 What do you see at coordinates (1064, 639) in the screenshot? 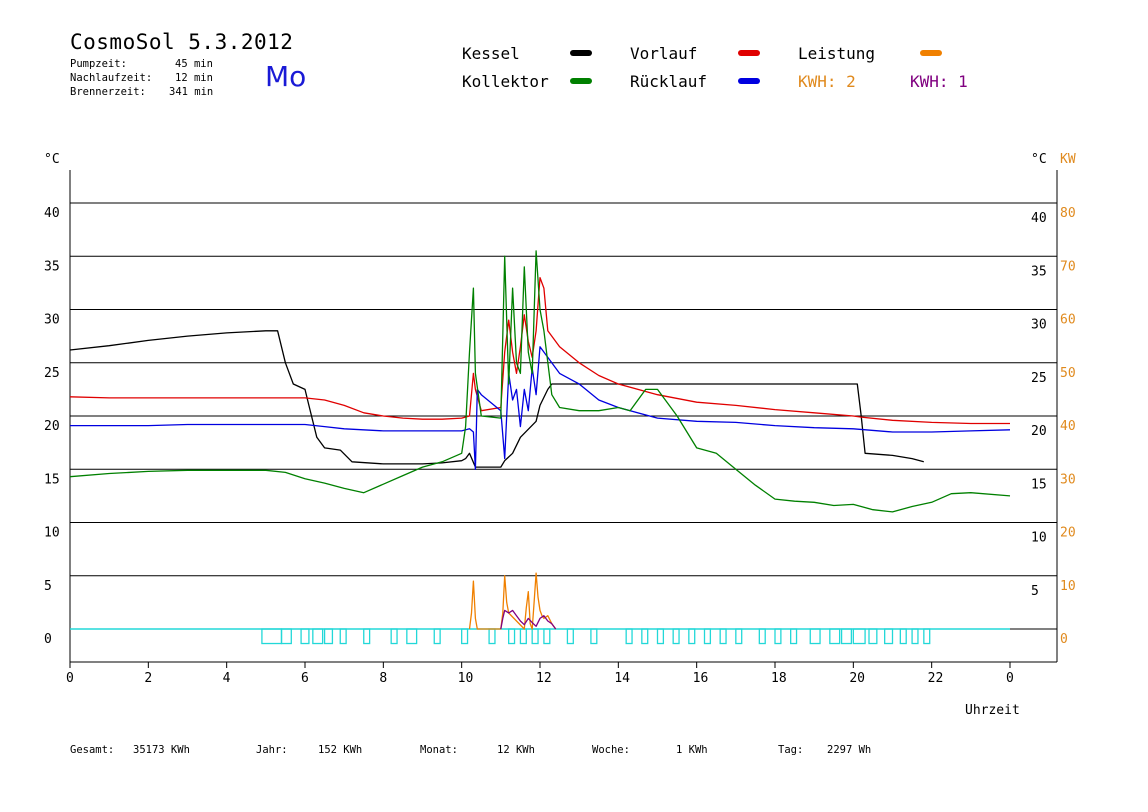
I see `kw-tick-0: 0` at bounding box center [1064, 639].